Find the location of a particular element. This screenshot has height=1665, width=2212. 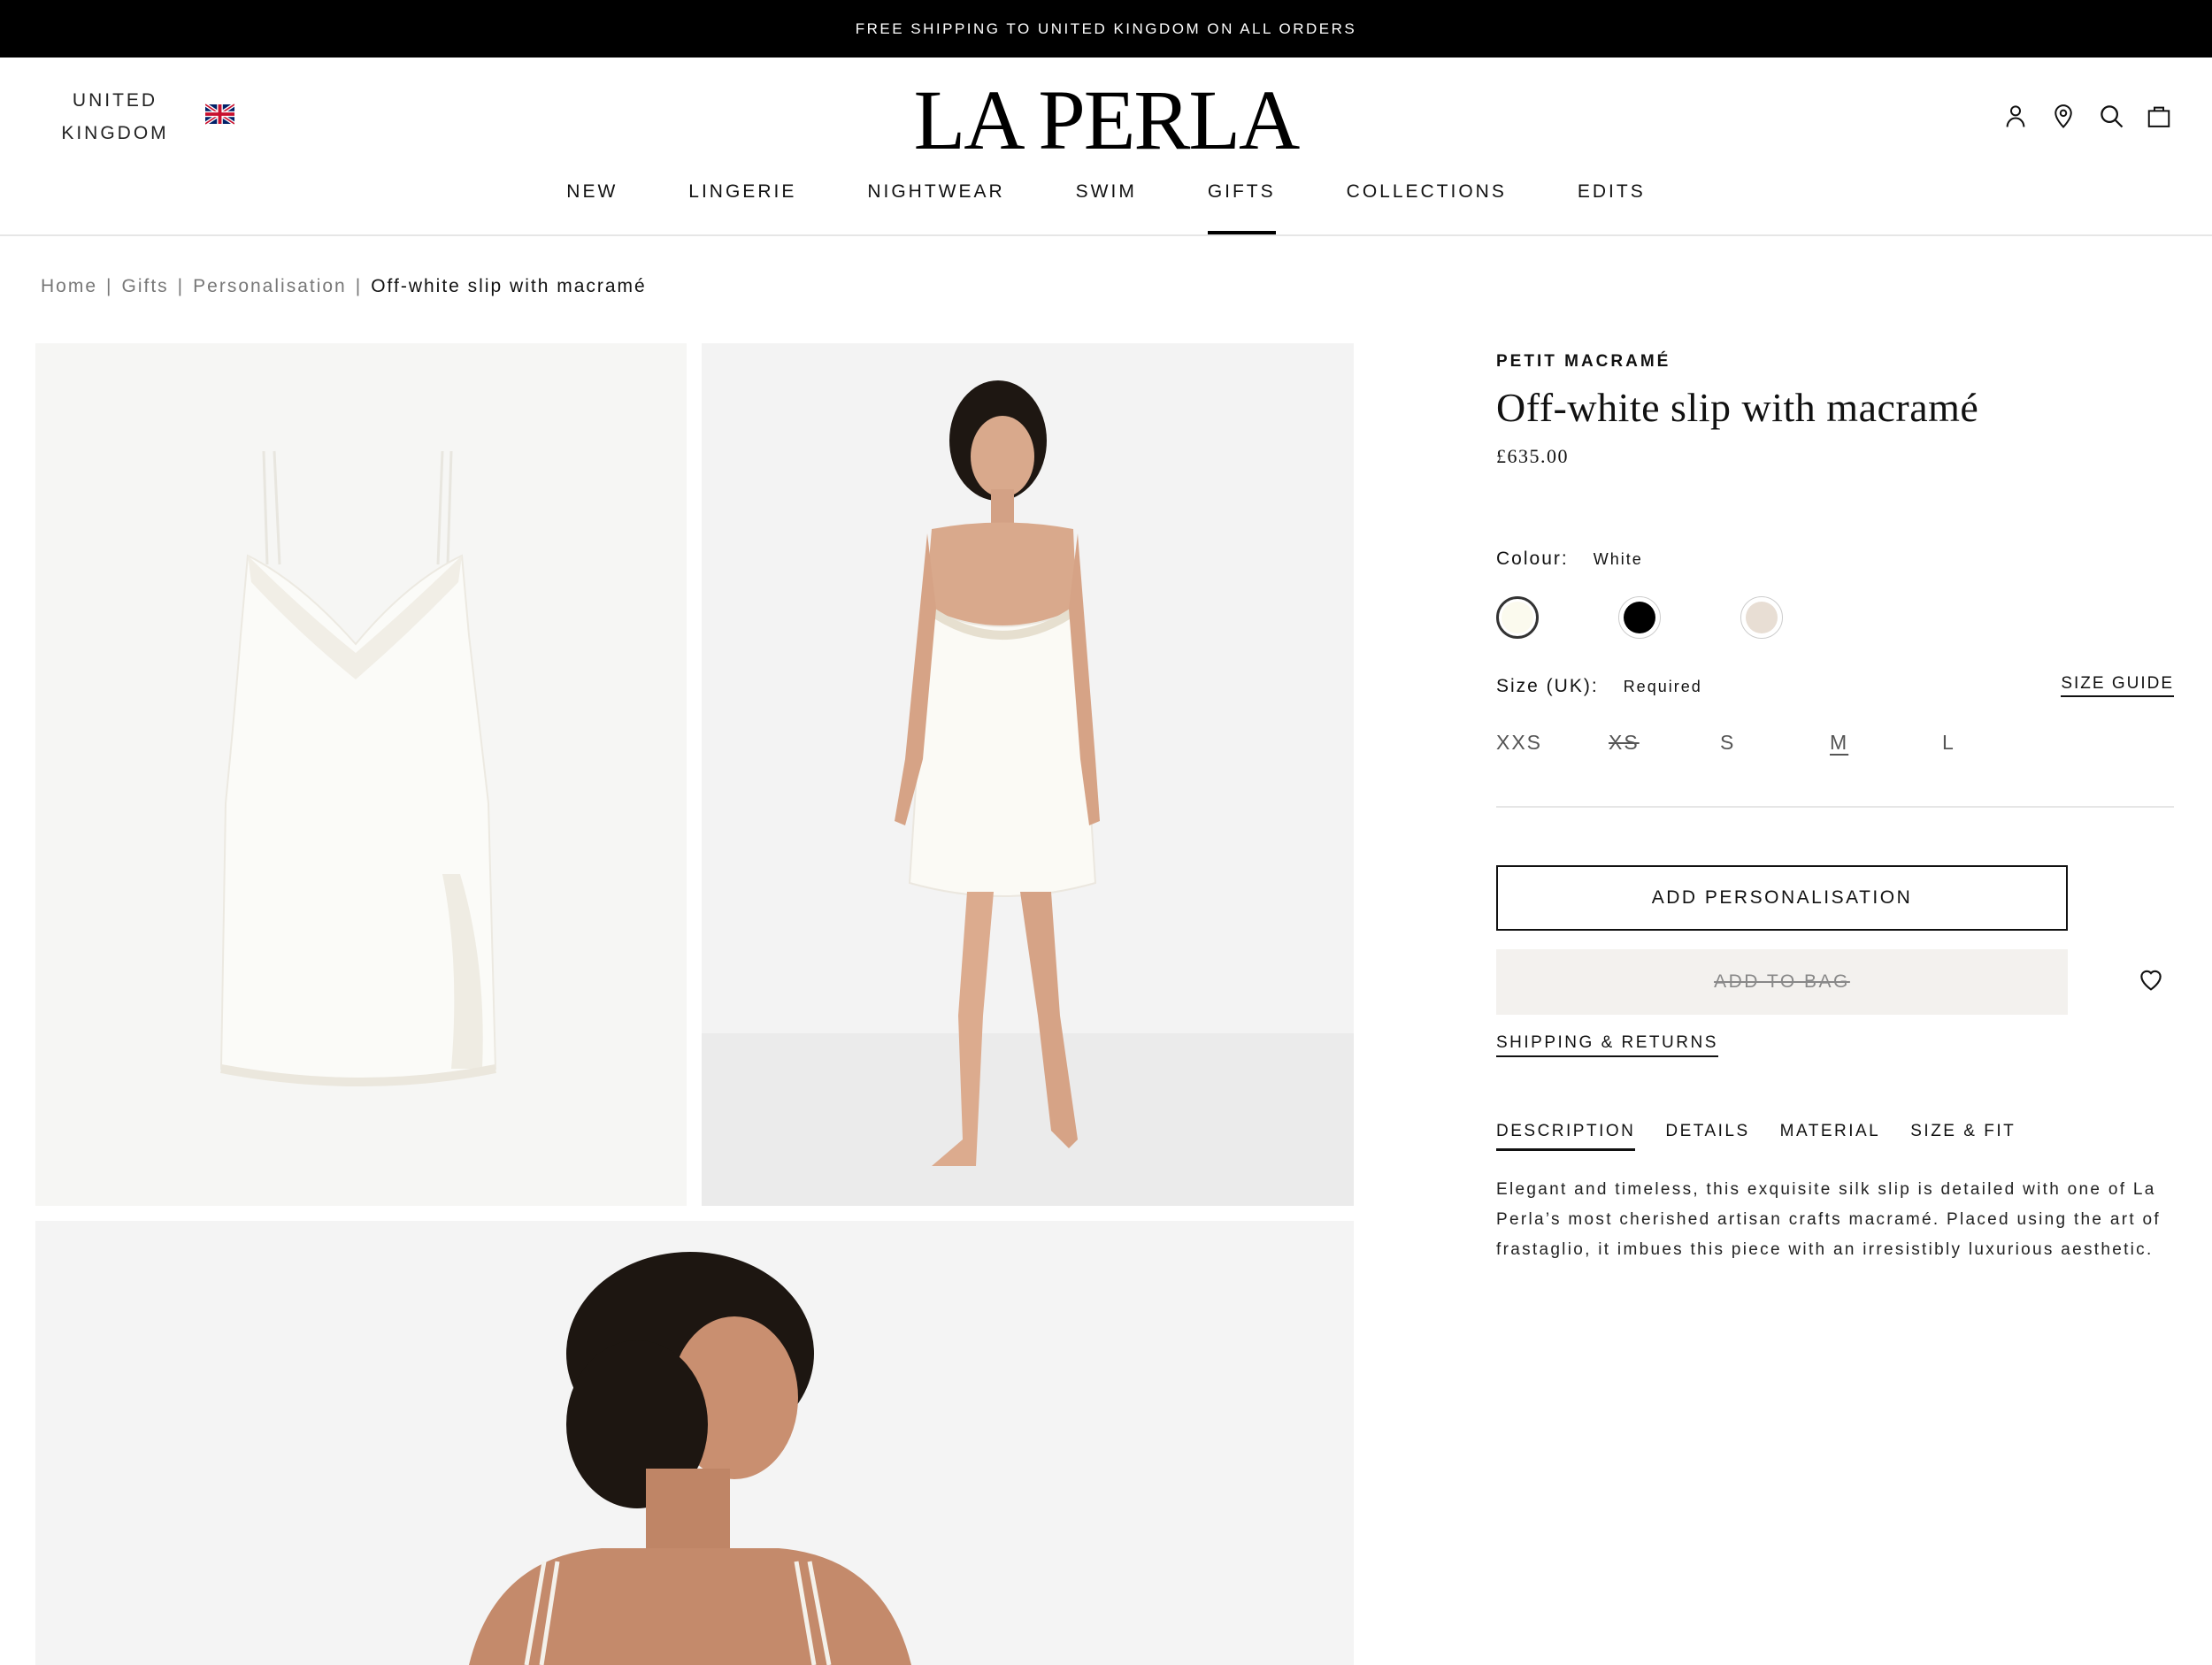

swatch-black is located at coordinates (1640, 617).